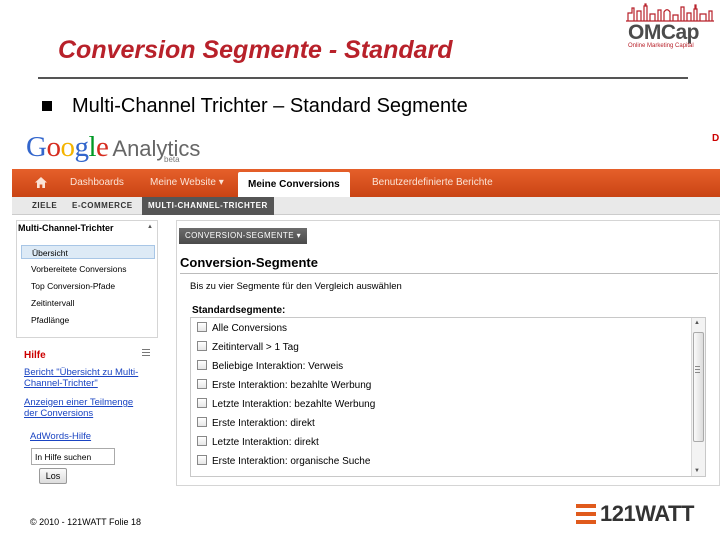  Describe the element at coordinates (697, 370) in the screenshot. I see `grip-icon` at that location.